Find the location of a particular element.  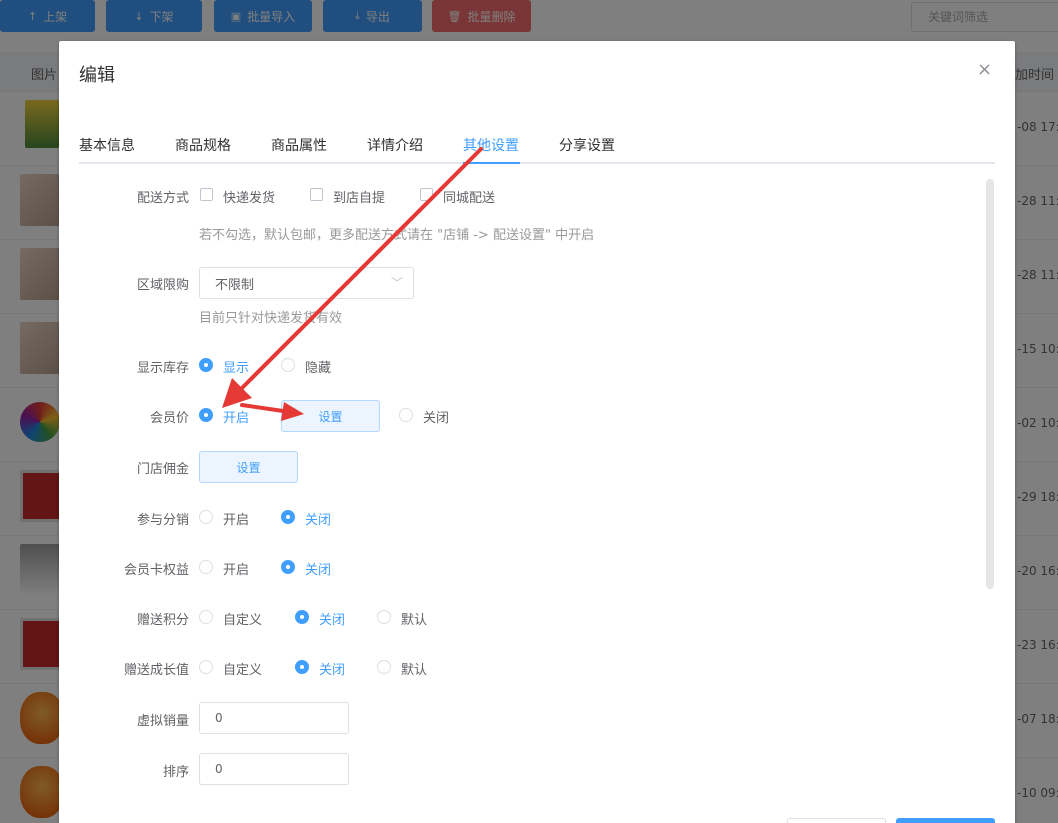

store-commission-label: 门店佣金 is located at coordinates (162, 469).